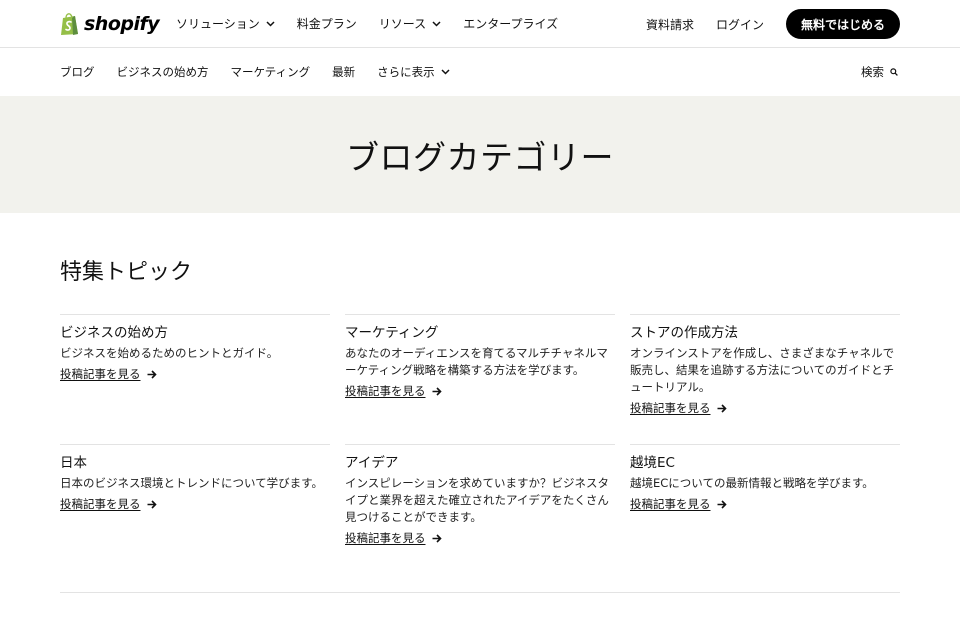 This screenshot has height=627, width=960. I want to click on topic-card: 日本 日本のビジネス環境とトレンドについて学びます。 投稿記事を見る, so click(195, 478).